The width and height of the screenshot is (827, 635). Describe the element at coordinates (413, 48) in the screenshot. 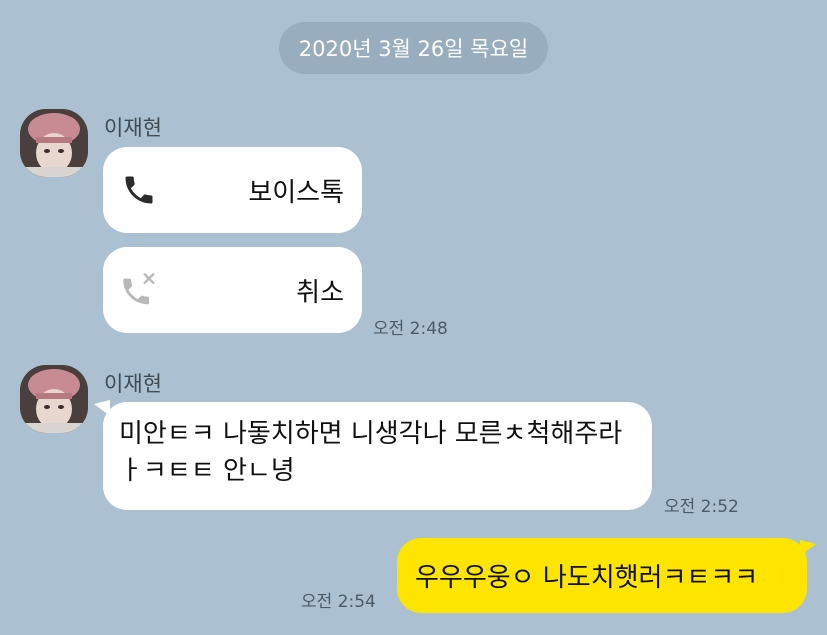

I see `date-divider: 2020년 3월 26일 목요일` at that location.